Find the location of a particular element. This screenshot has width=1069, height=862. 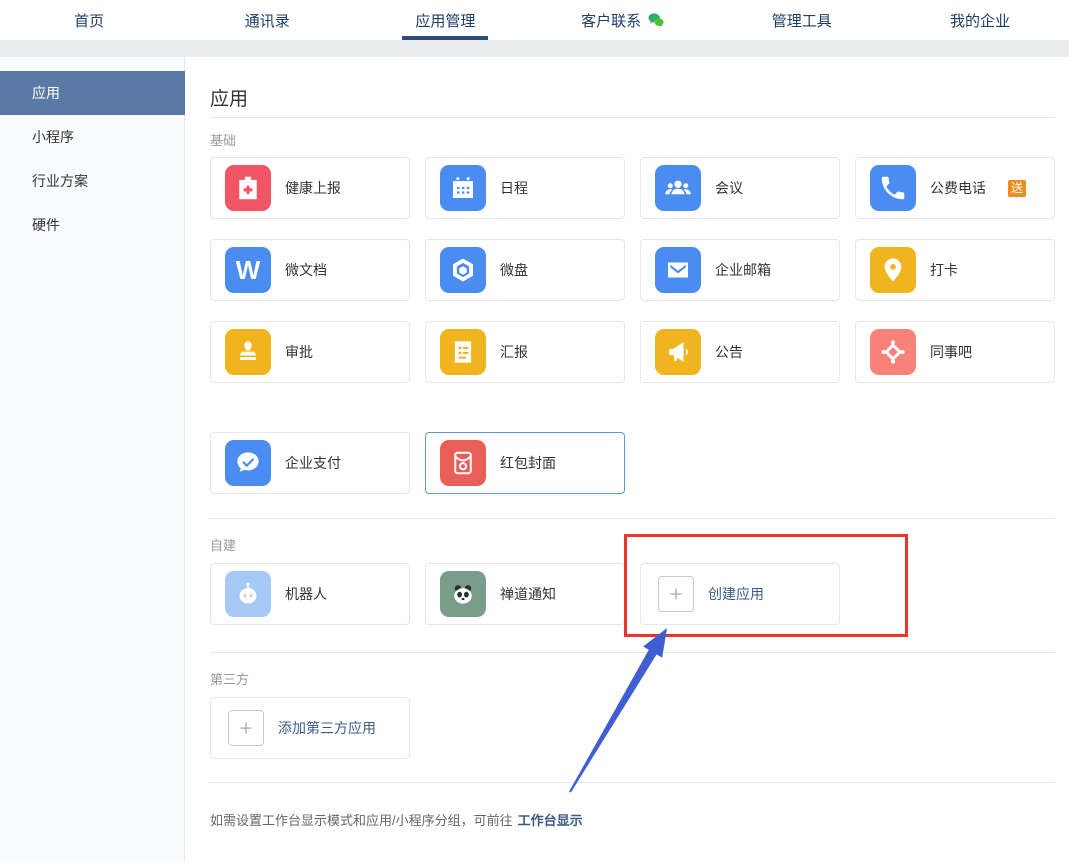

approval-stamp-icon is located at coordinates (248, 352).